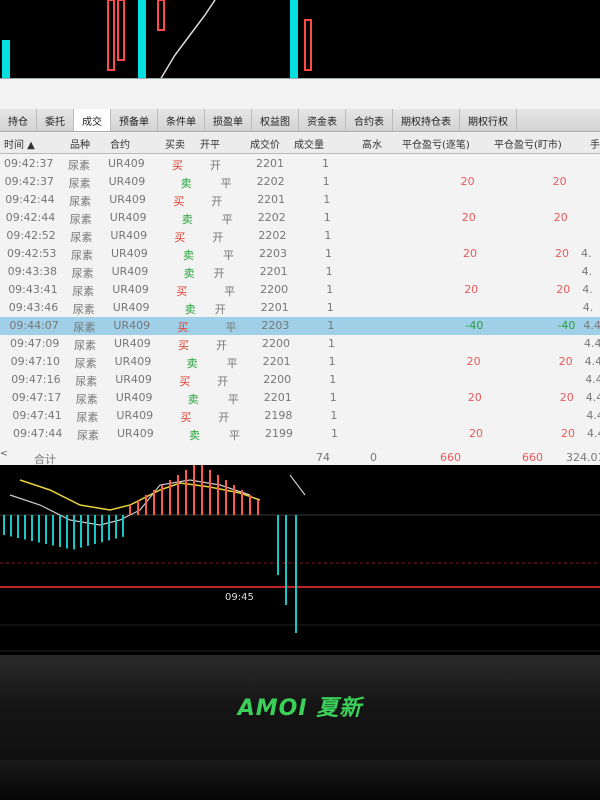 This screenshot has width=600, height=800. Describe the element at coordinates (300, 254) in the screenshot. I see `table-row: 09:42:53 尿素 UR409 卖 平 2203 1 20 20 4.` at that location.